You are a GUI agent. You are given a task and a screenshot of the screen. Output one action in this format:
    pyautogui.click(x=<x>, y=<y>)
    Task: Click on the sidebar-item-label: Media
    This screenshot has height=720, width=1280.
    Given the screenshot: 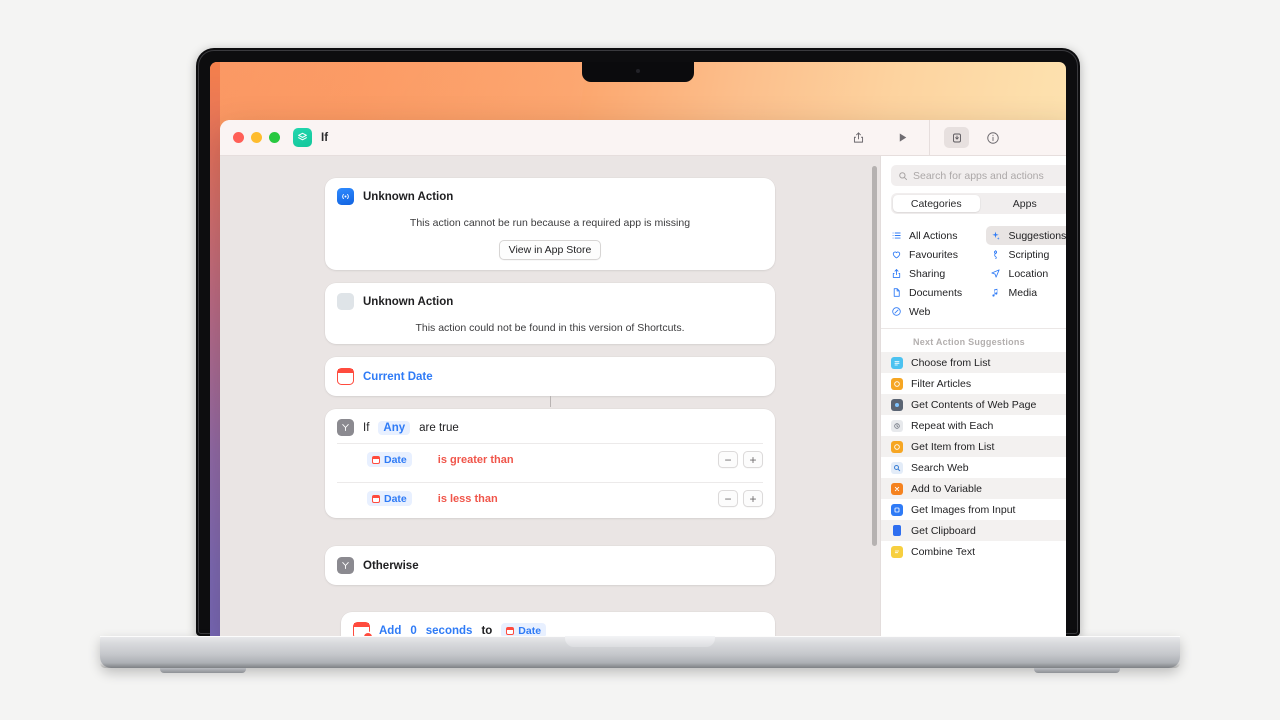 What is the action you would take?
    pyautogui.click(x=1023, y=292)
    